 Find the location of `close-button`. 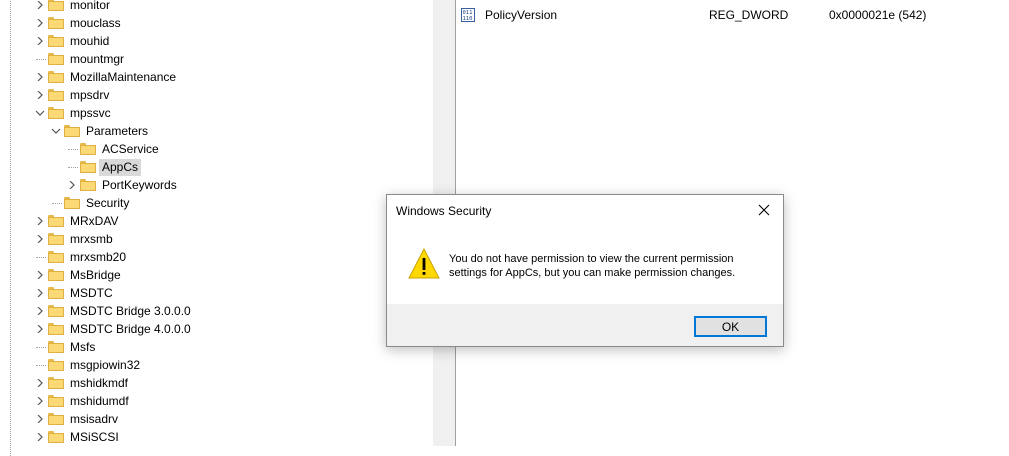

close-button is located at coordinates (764, 211).